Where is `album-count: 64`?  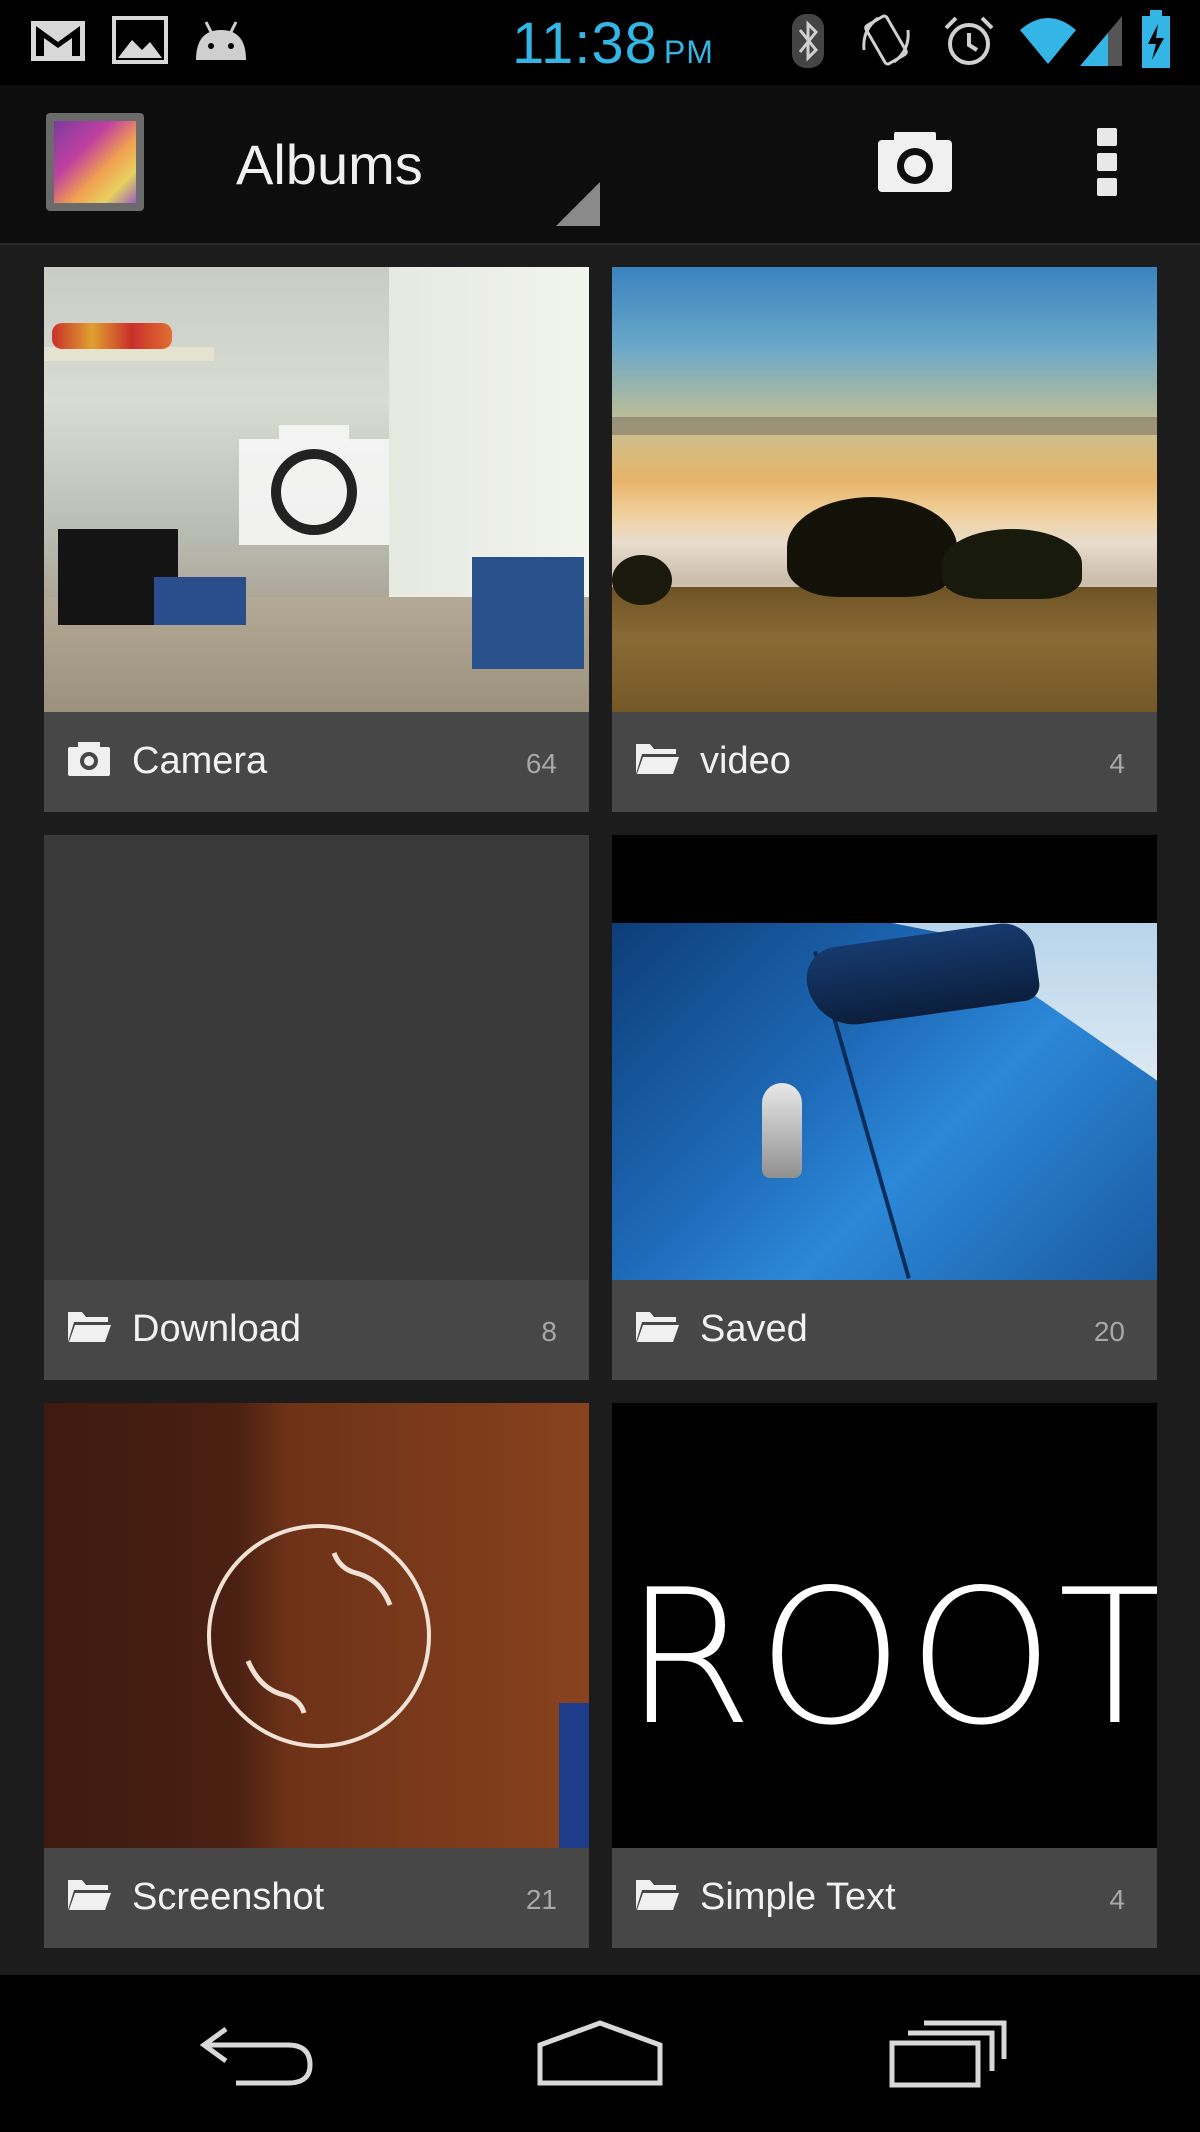
album-count: 64 is located at coordinates (541, 763).